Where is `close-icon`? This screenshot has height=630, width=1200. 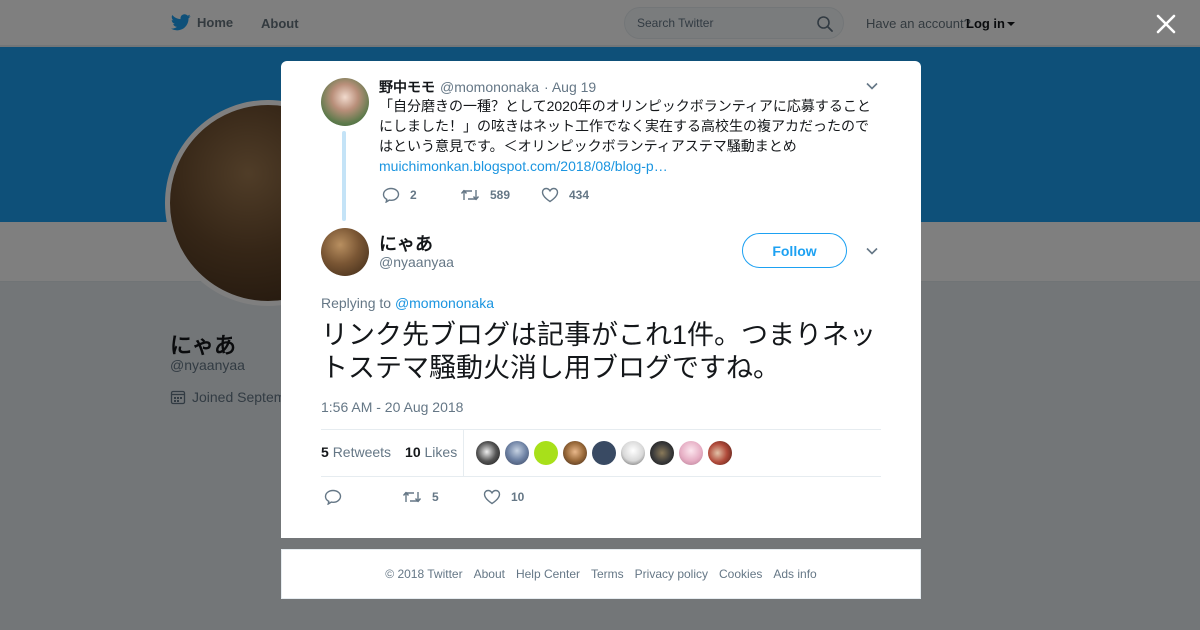
close-icon is located at coordinates (1166, 24).